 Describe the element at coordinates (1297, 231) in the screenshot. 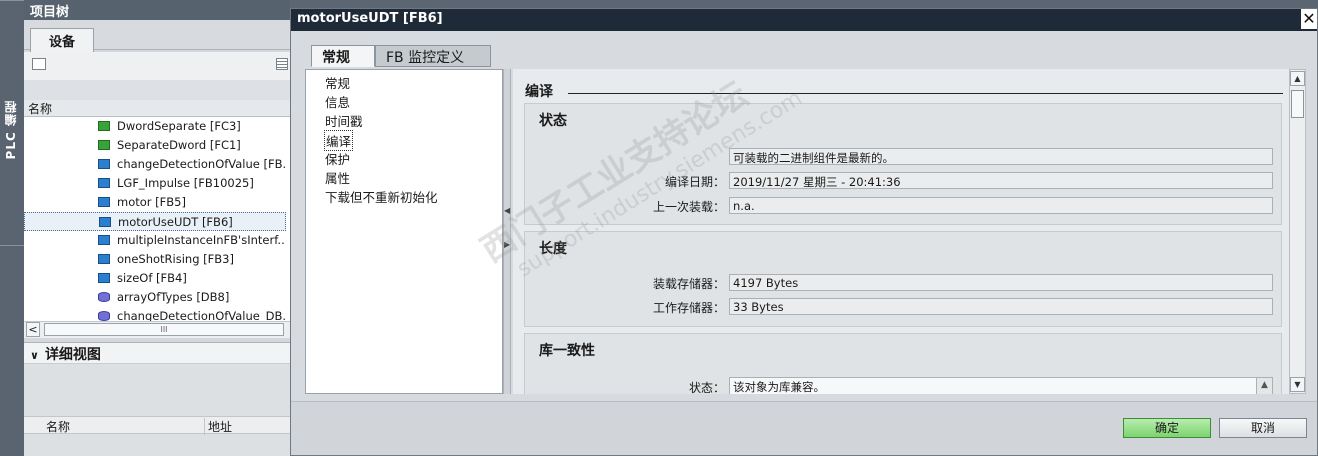

I see `content-vertical-scrollbar: ▲ ▼` at that location.